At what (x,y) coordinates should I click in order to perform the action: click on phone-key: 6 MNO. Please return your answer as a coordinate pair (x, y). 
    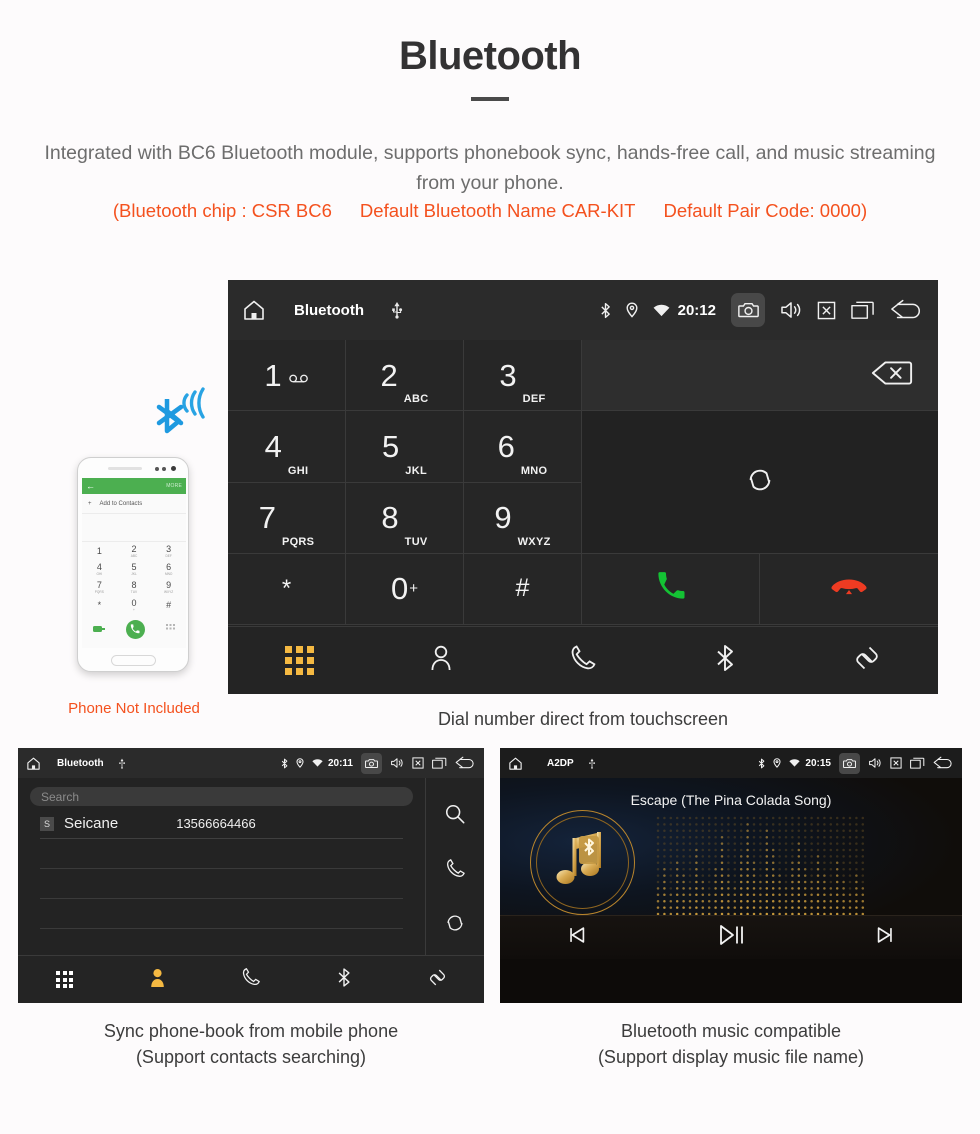
    Looking at the image, I should click on (168, 568).